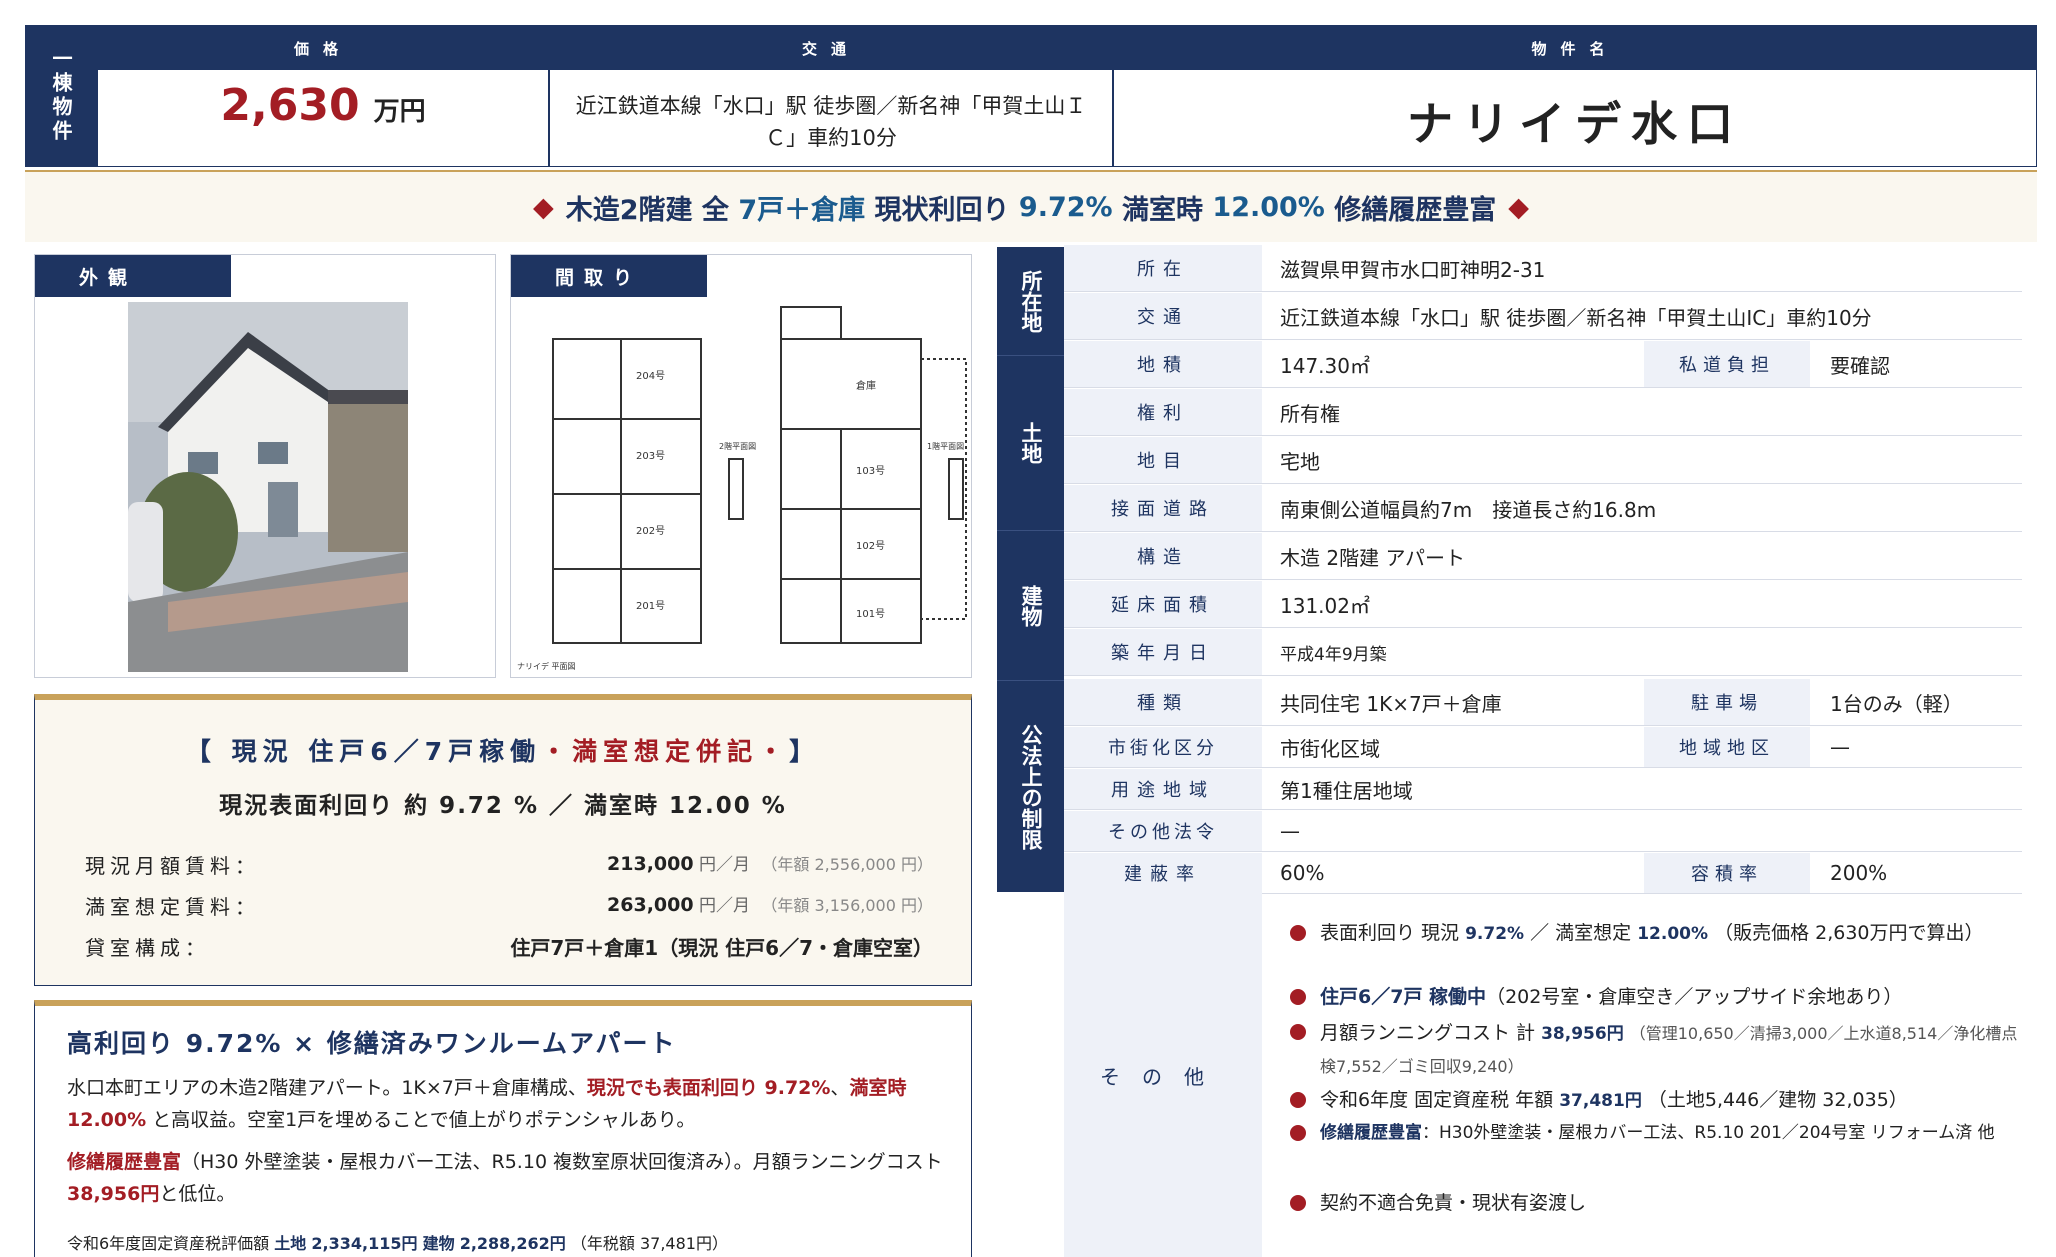 The width and height of the screenshot is (2056, 1257). Describe the element at coordinates (650, 456) in the screenshot. I see `plan-room-203: 203号` at that location.